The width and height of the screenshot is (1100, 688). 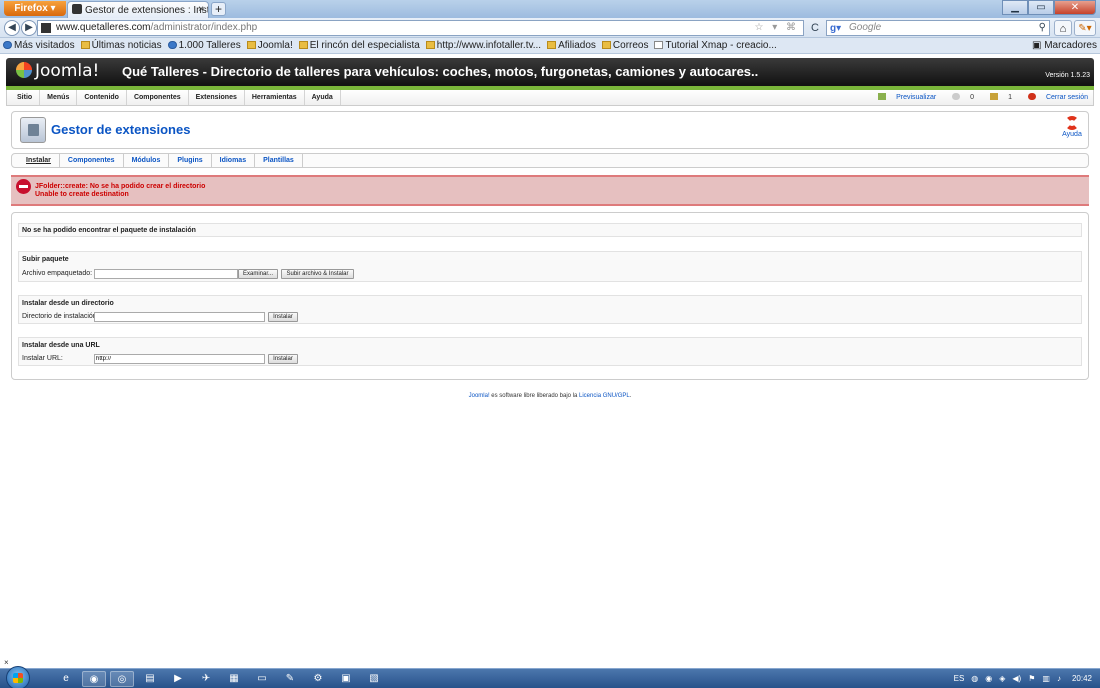 What do you see at coordinates (1059, 678) in the screenshot?
I see `speaker-icon: ♪` at bounding box center [1059, 678].